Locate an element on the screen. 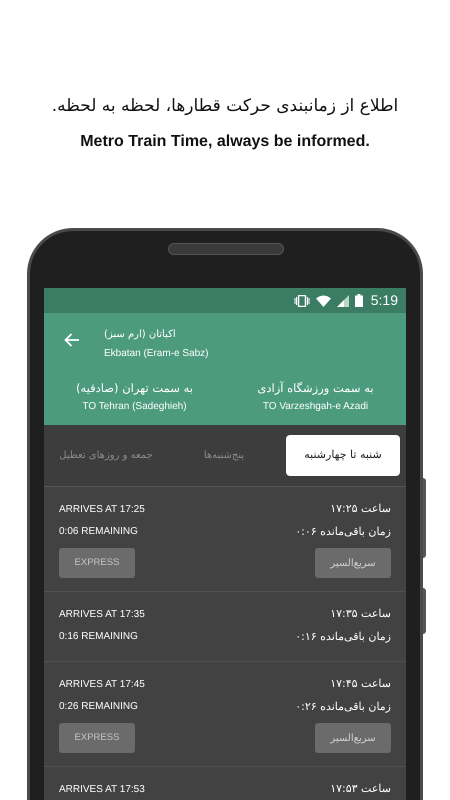 The image size is (450, 800). arrival-info: 0:06 REMAINING is located at coordinates (98, 532).